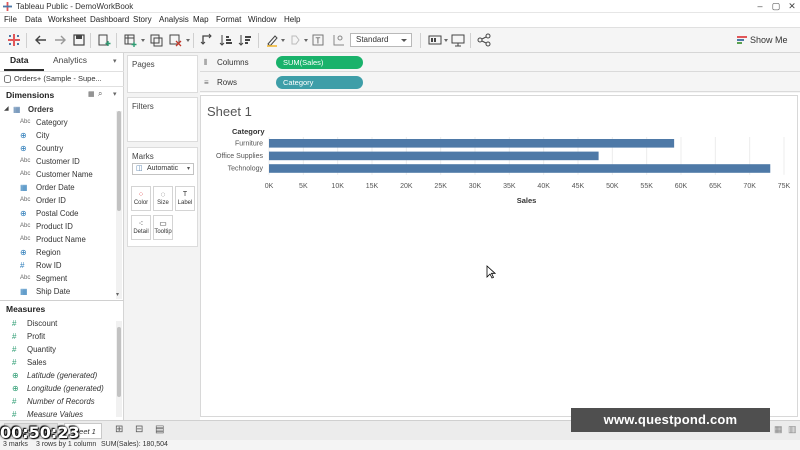  What do you see at coordinates (156, 40) in the screenshot?
I see `duplicate-sheet-icon` at bounding box center [156, 40].